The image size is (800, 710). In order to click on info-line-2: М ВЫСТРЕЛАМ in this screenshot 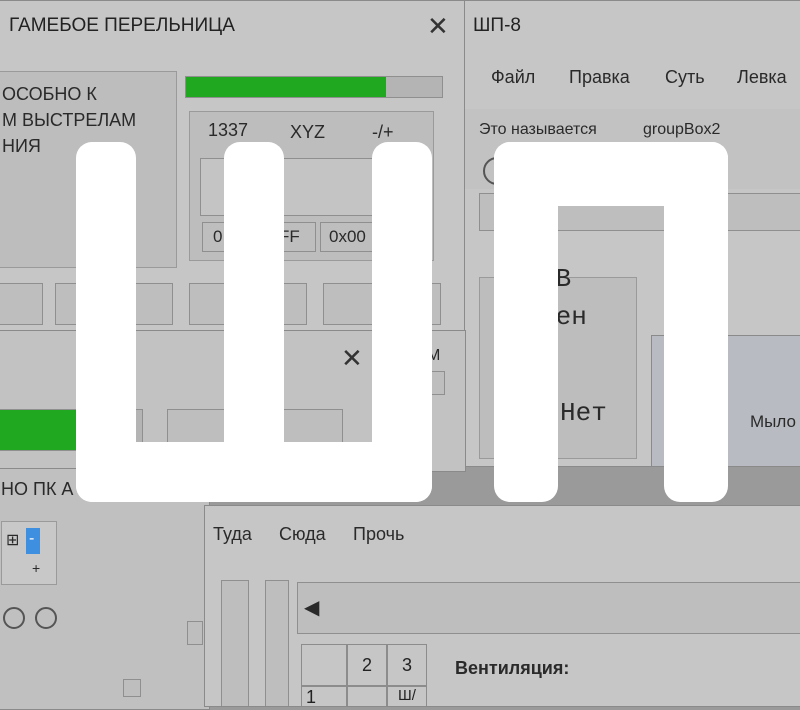, I will do `click(69, 120)`.